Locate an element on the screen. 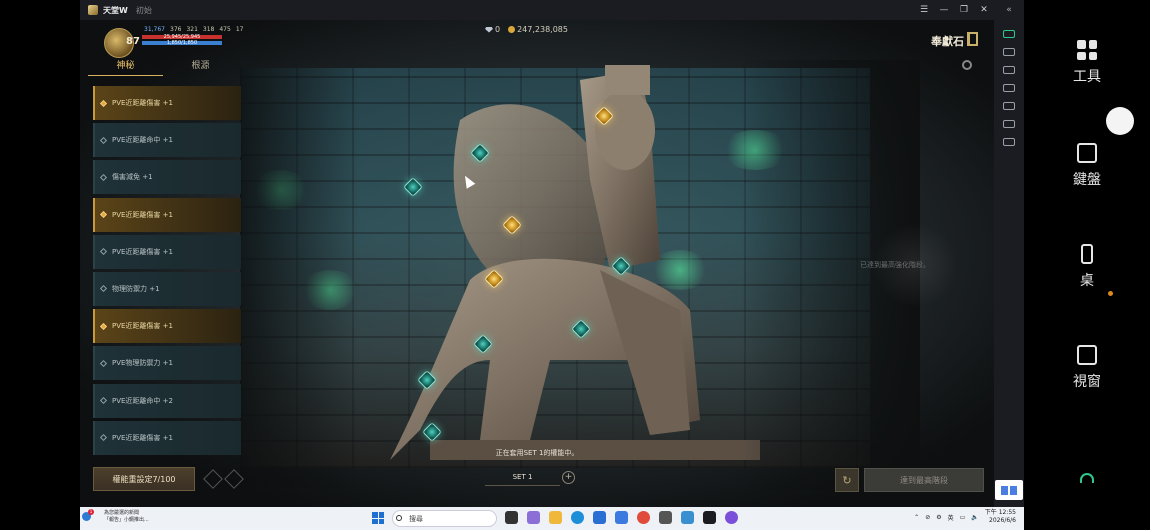  list-item: PVE近距離命中 +1 is located at coordinates (167, 140).